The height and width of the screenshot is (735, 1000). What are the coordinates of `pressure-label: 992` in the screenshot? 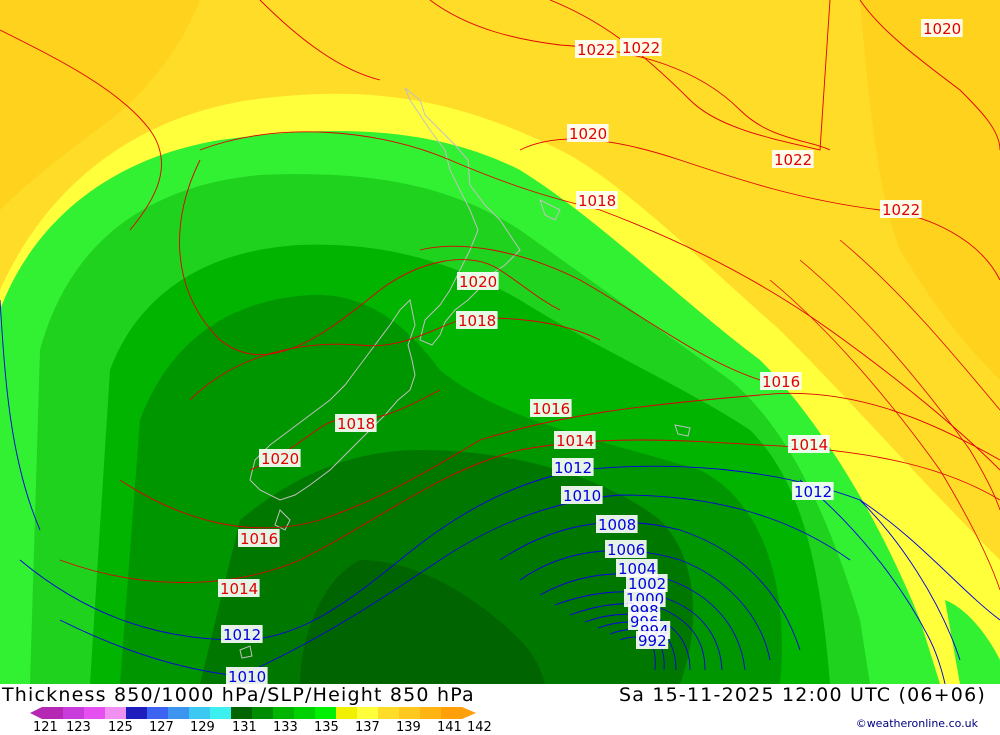 It's located at (652, 640).